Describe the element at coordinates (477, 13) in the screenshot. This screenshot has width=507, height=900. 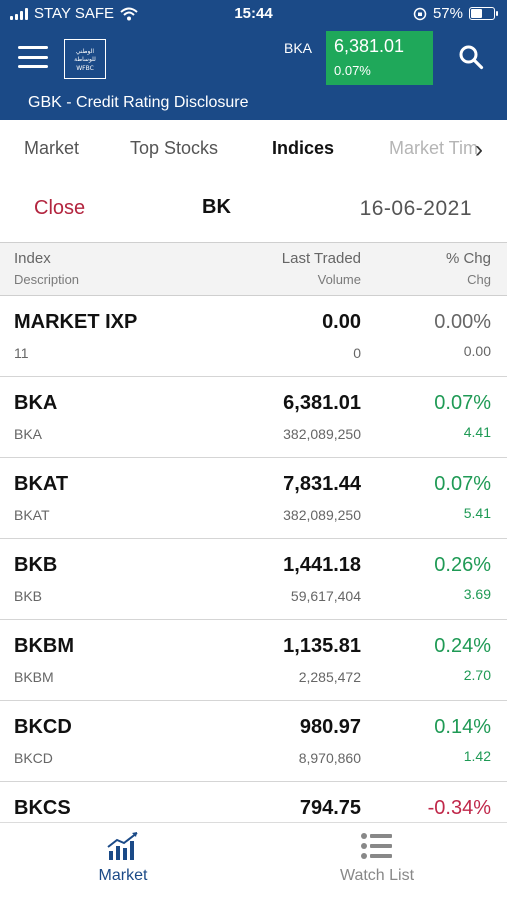
I see `battery-fill` at that location.